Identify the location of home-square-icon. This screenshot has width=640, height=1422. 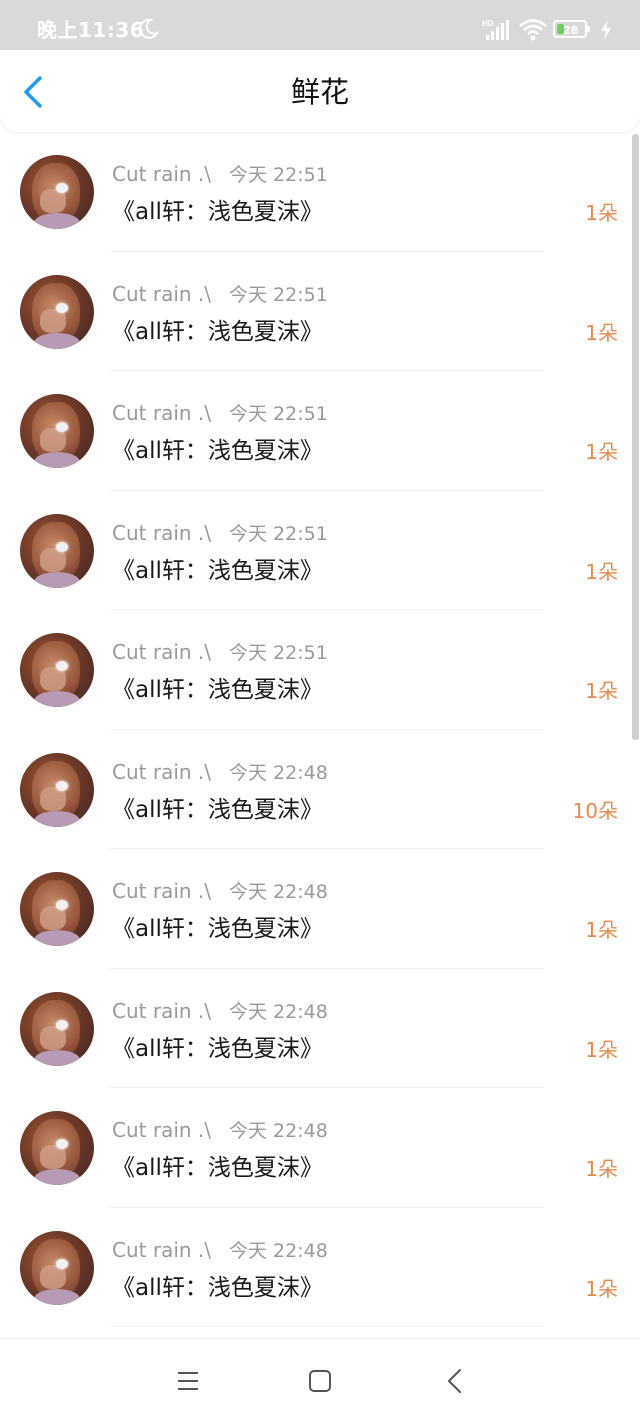
(320, 1381).